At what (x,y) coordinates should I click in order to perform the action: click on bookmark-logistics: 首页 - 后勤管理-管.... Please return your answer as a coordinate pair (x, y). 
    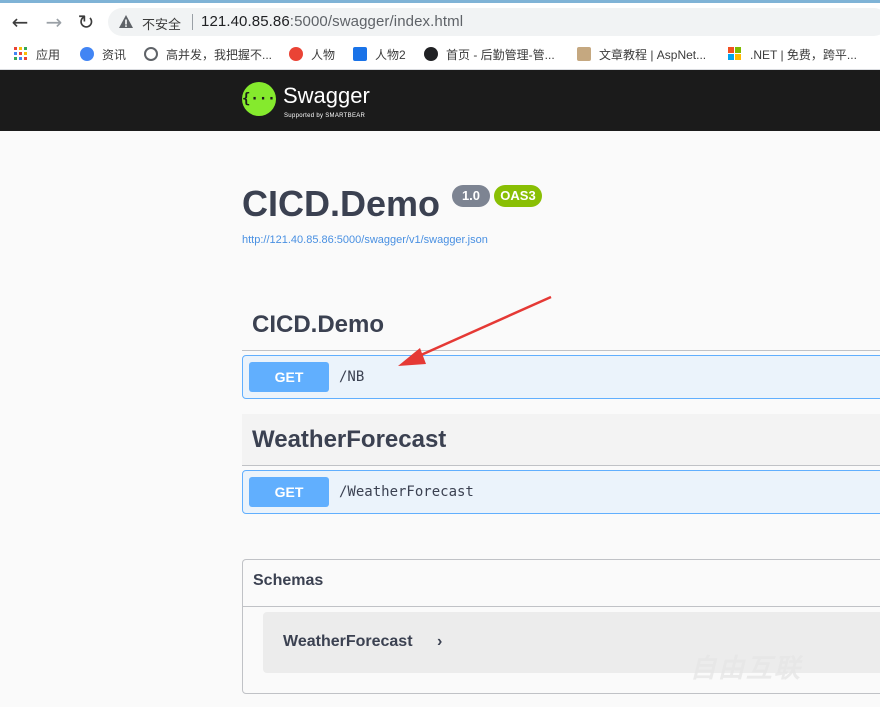
    Looking at the image, I should click on (489, 54).